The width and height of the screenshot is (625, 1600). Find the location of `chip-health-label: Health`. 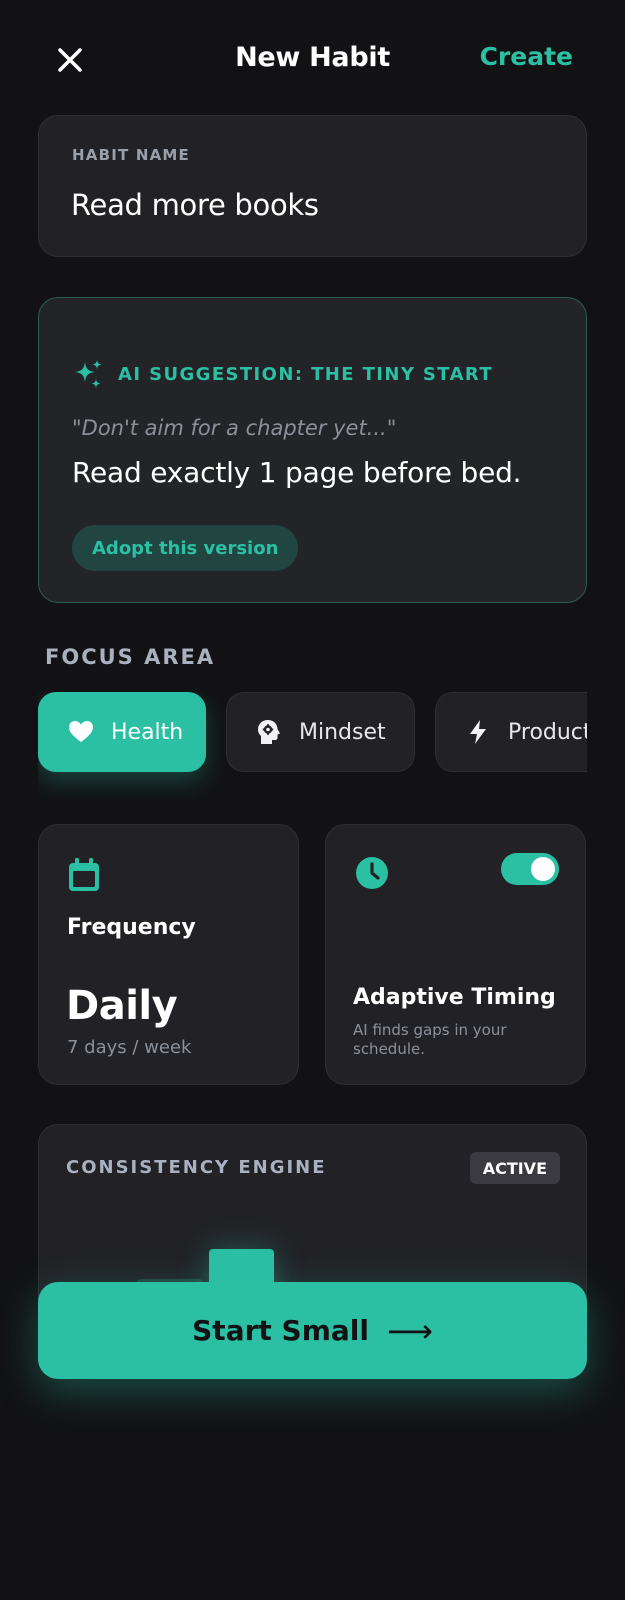

chip-health-label: Health is located at coordinates (147, 732).